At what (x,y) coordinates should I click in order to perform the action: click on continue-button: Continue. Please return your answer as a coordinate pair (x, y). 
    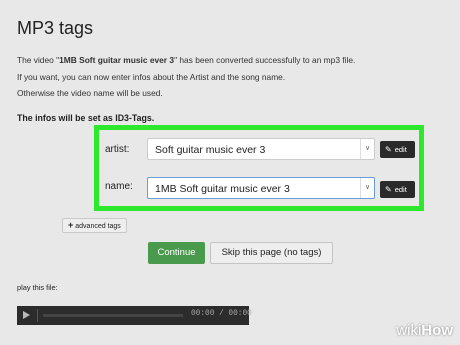
    Looking at the image, I should click on (176, 253).